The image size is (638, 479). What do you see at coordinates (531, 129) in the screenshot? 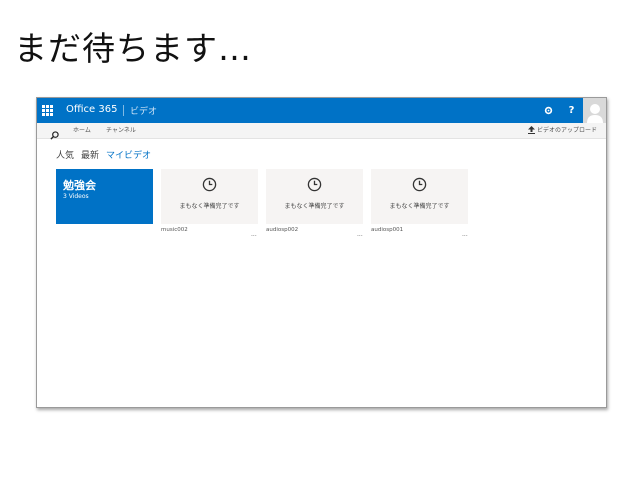
I see `upload-icon` at bounding box center [531, 129].